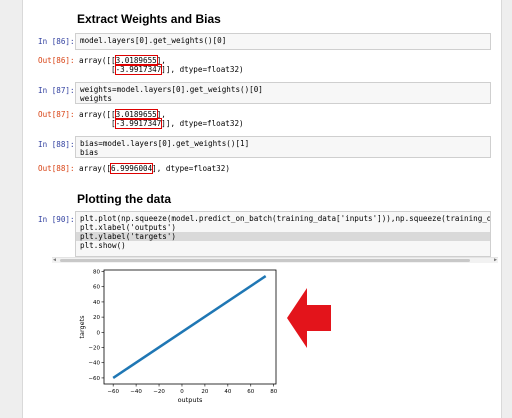  Describe the element at coordinates (189, 327) in the screenshot. I see `series-line` at that location.